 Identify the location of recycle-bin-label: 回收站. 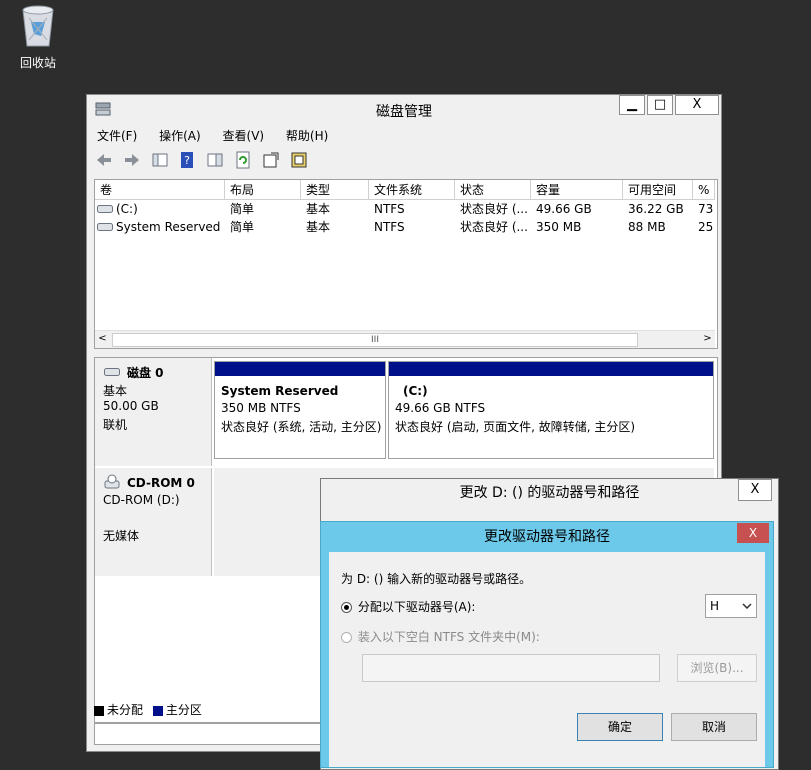
(37, 63).